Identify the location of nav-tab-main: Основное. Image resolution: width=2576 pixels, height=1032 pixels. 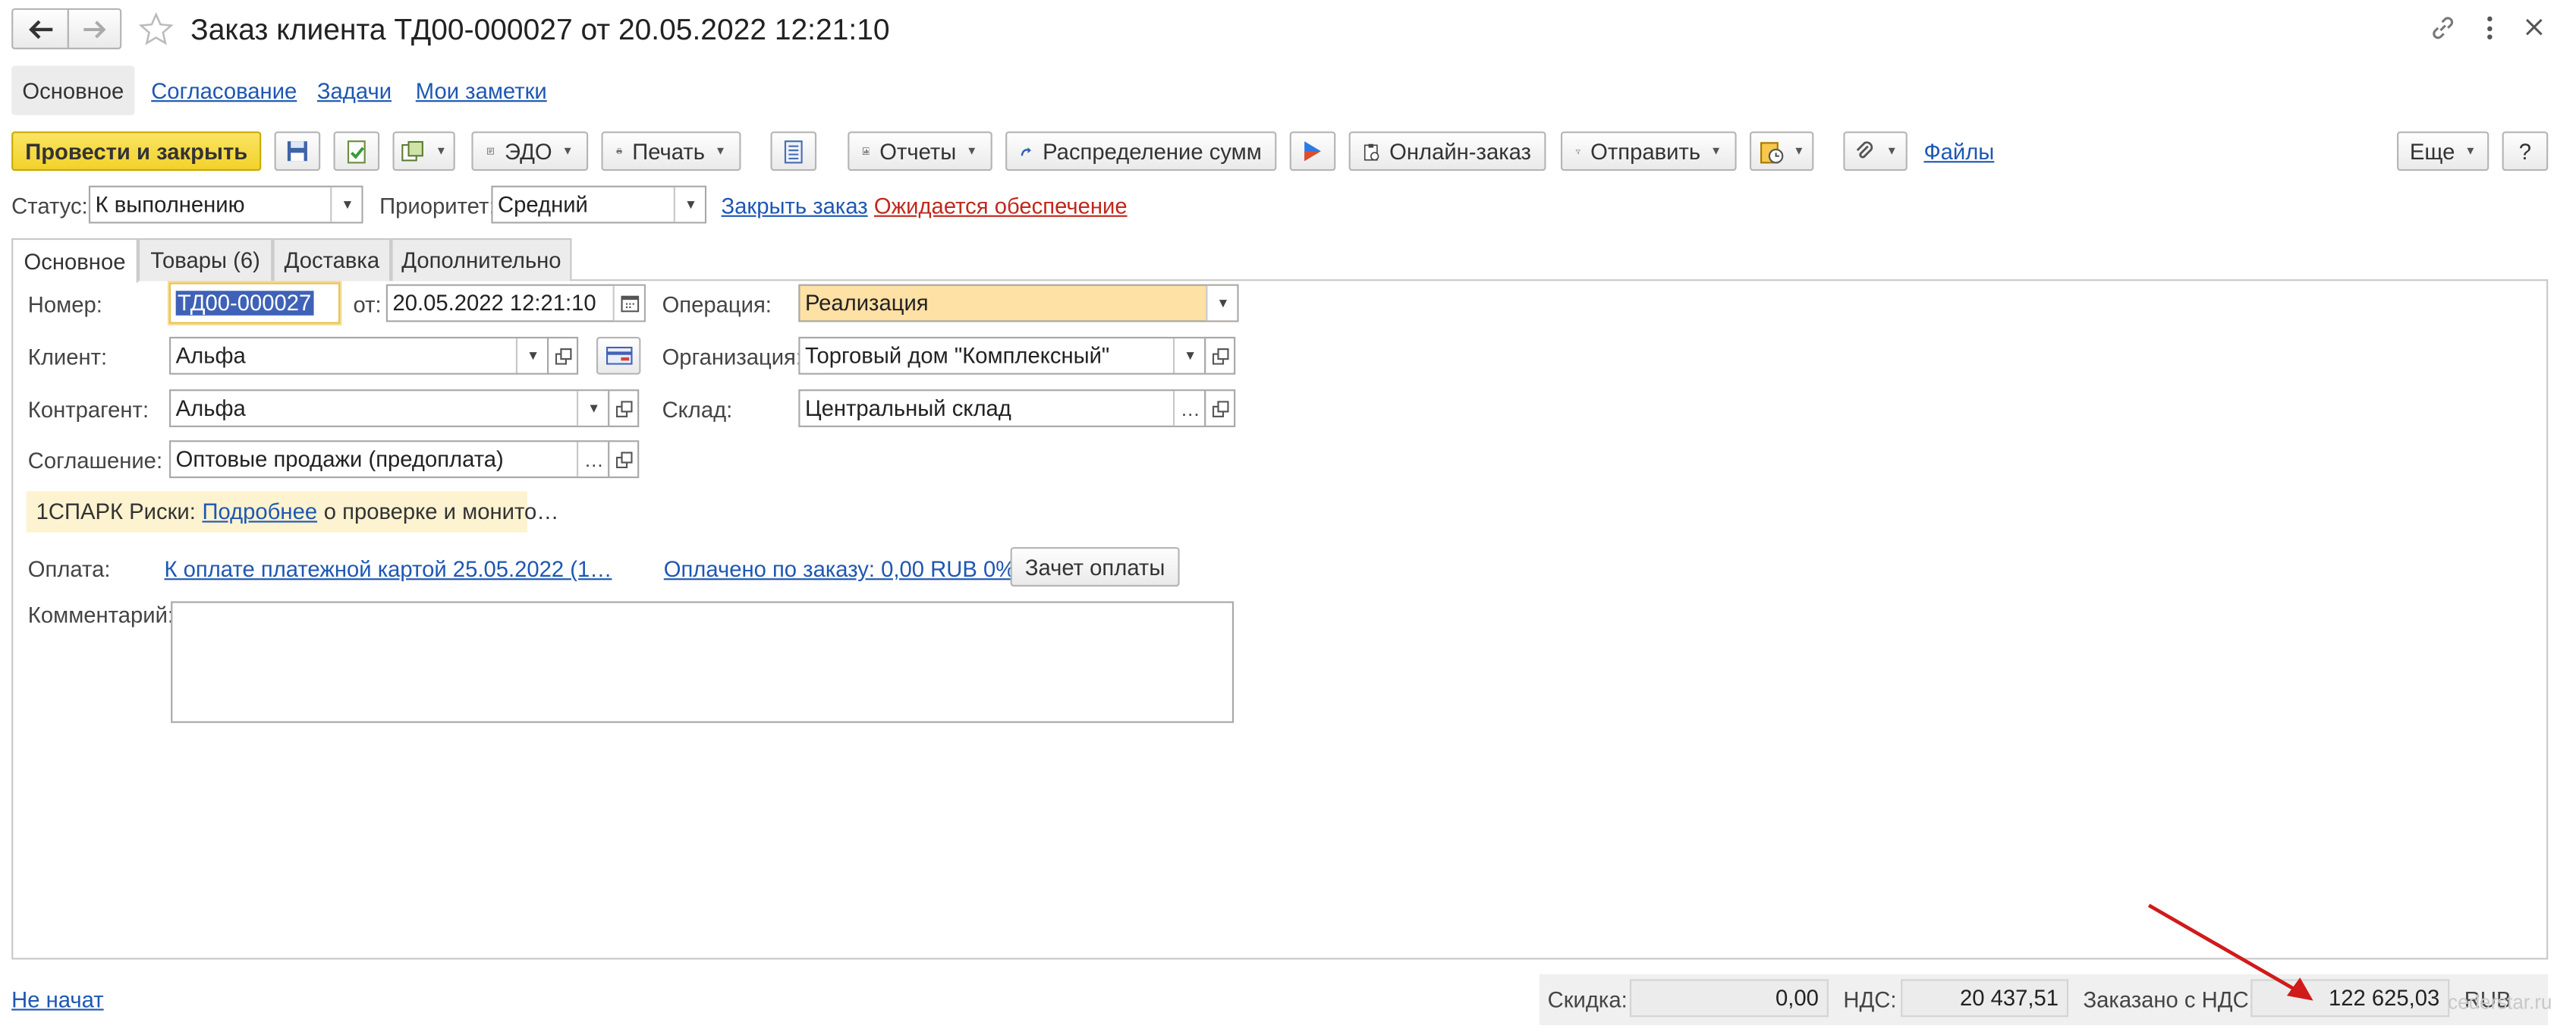
(73, 90).